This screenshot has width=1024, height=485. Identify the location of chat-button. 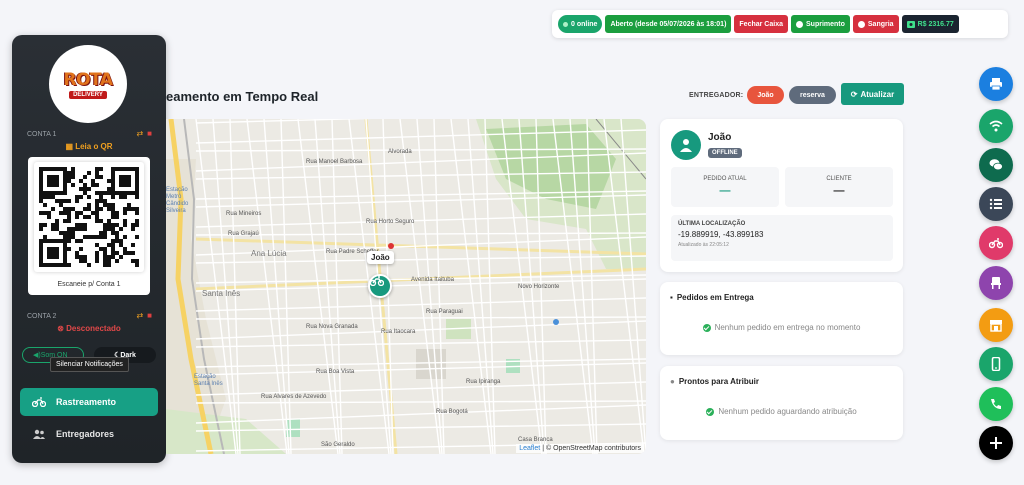
(996, 165).